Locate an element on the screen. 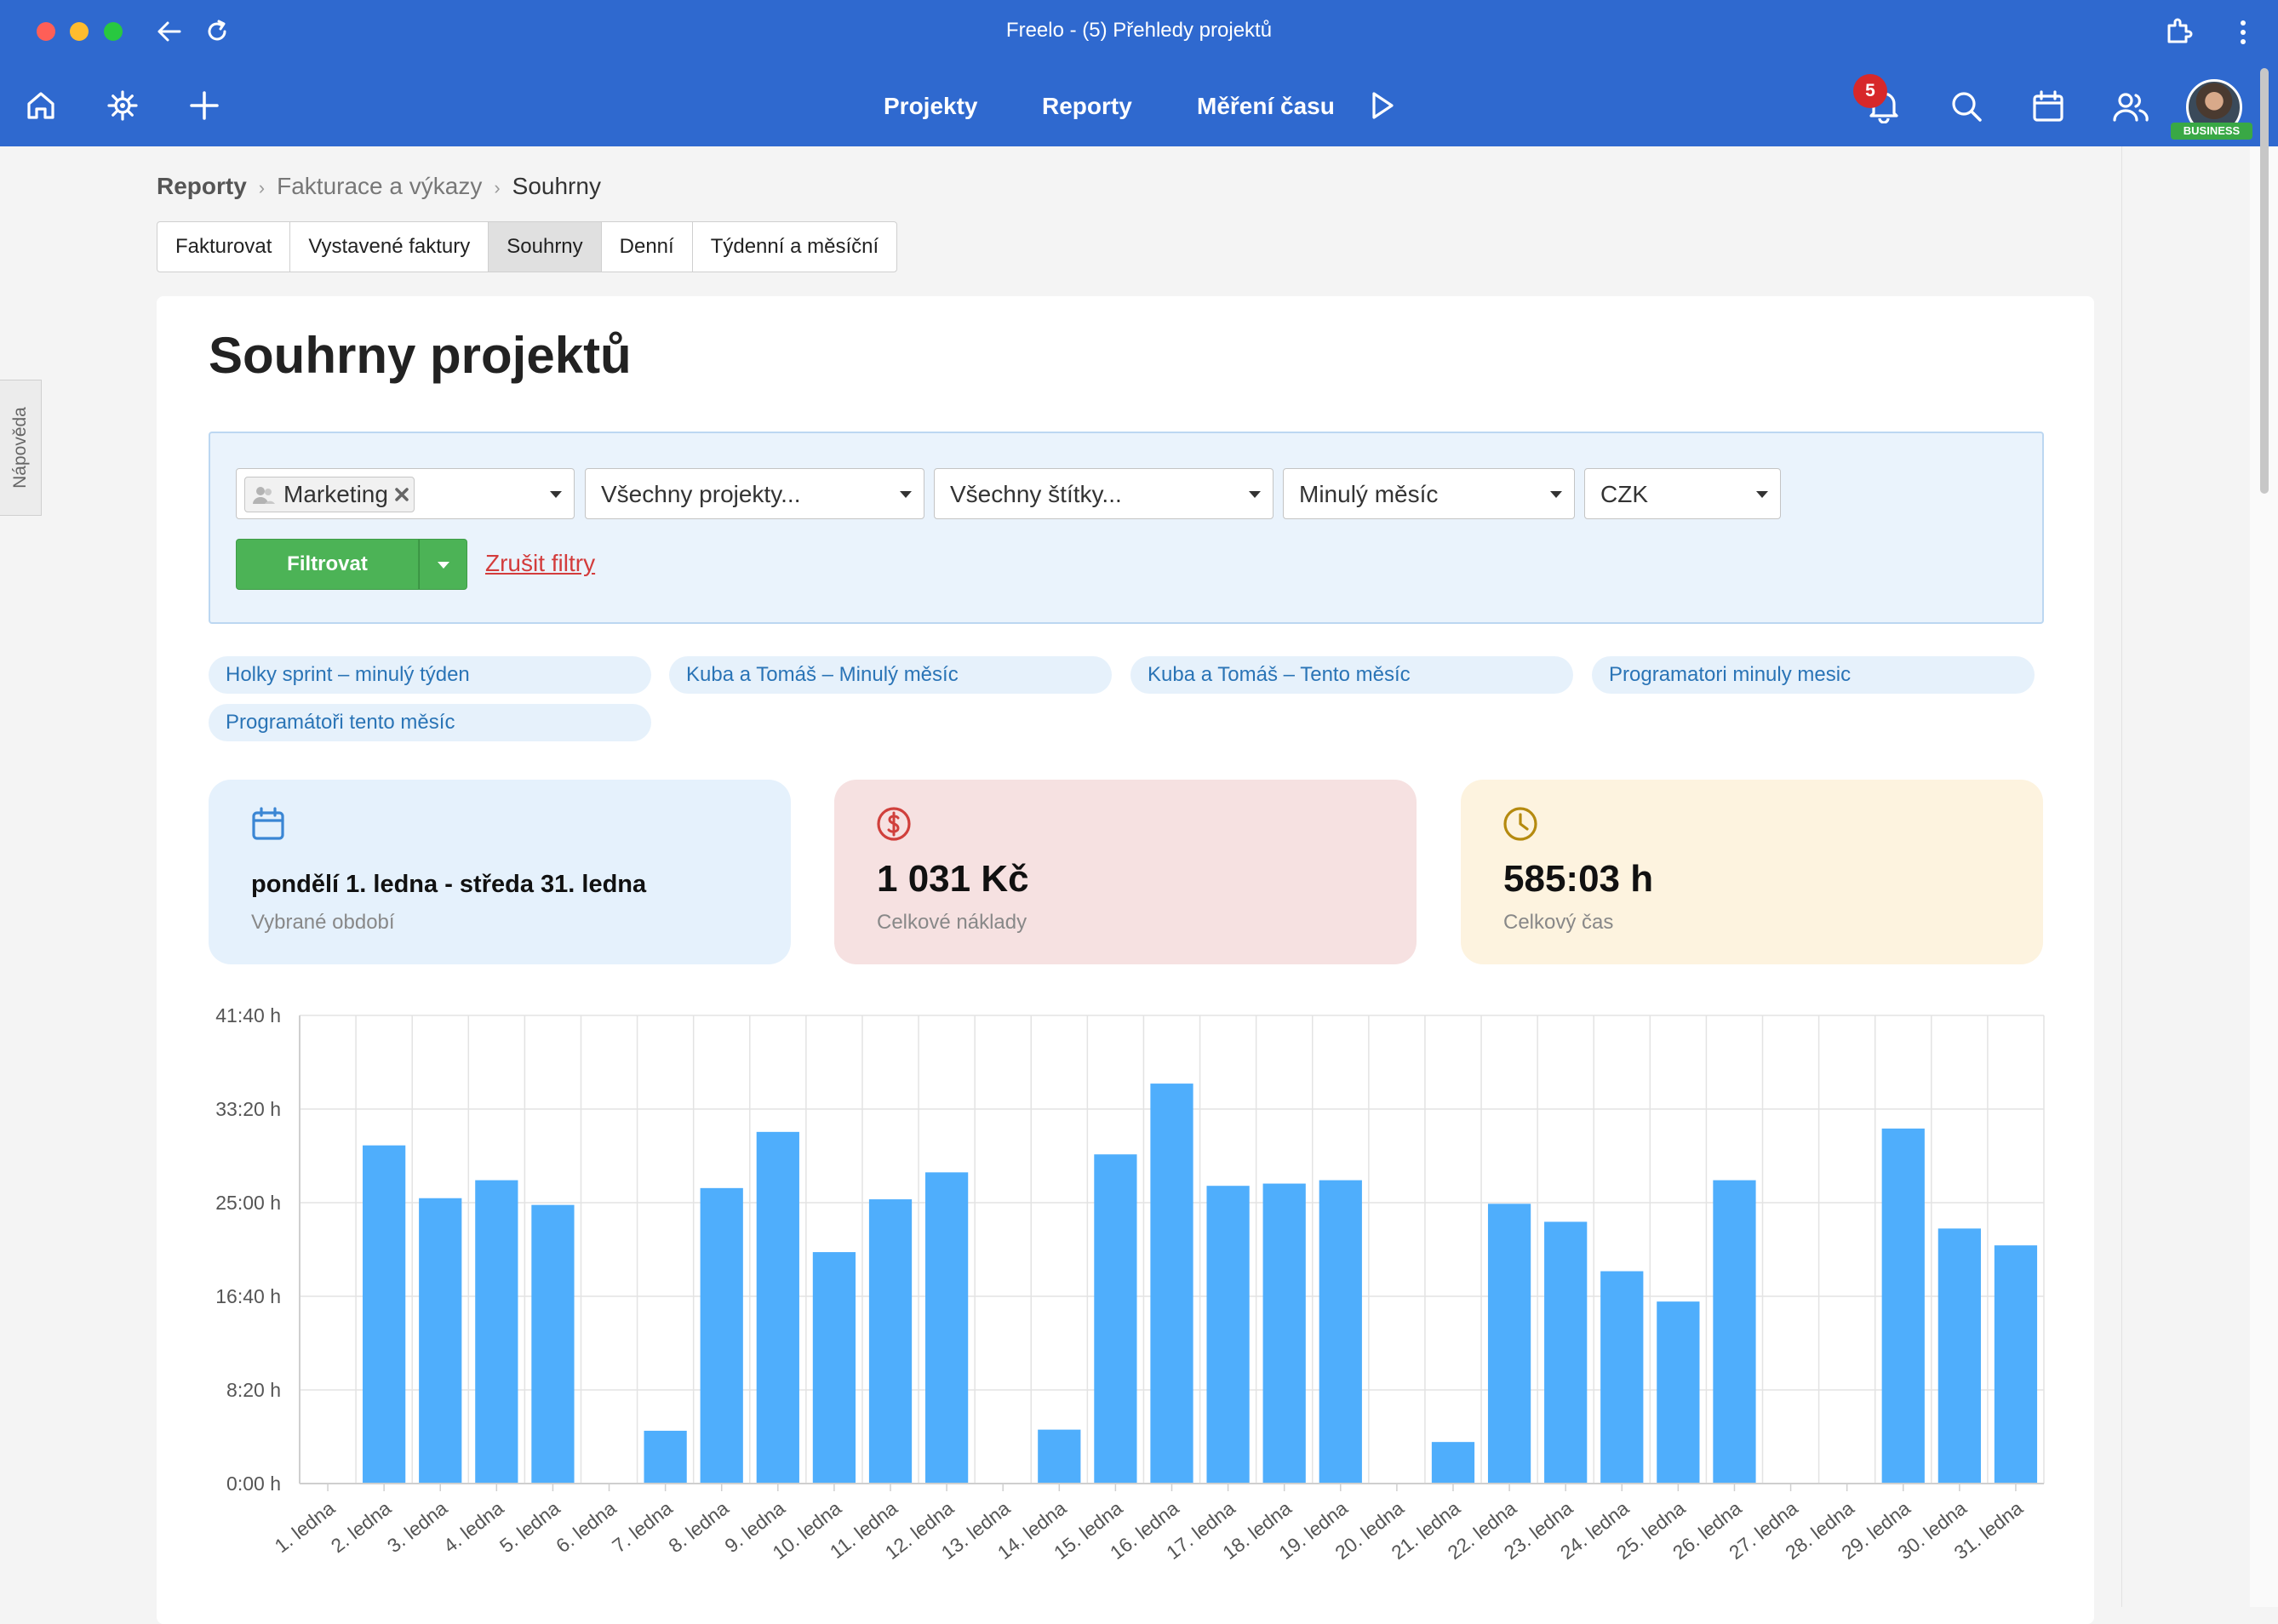  period-label: Vybrané období is located at coordinates (323, 922).